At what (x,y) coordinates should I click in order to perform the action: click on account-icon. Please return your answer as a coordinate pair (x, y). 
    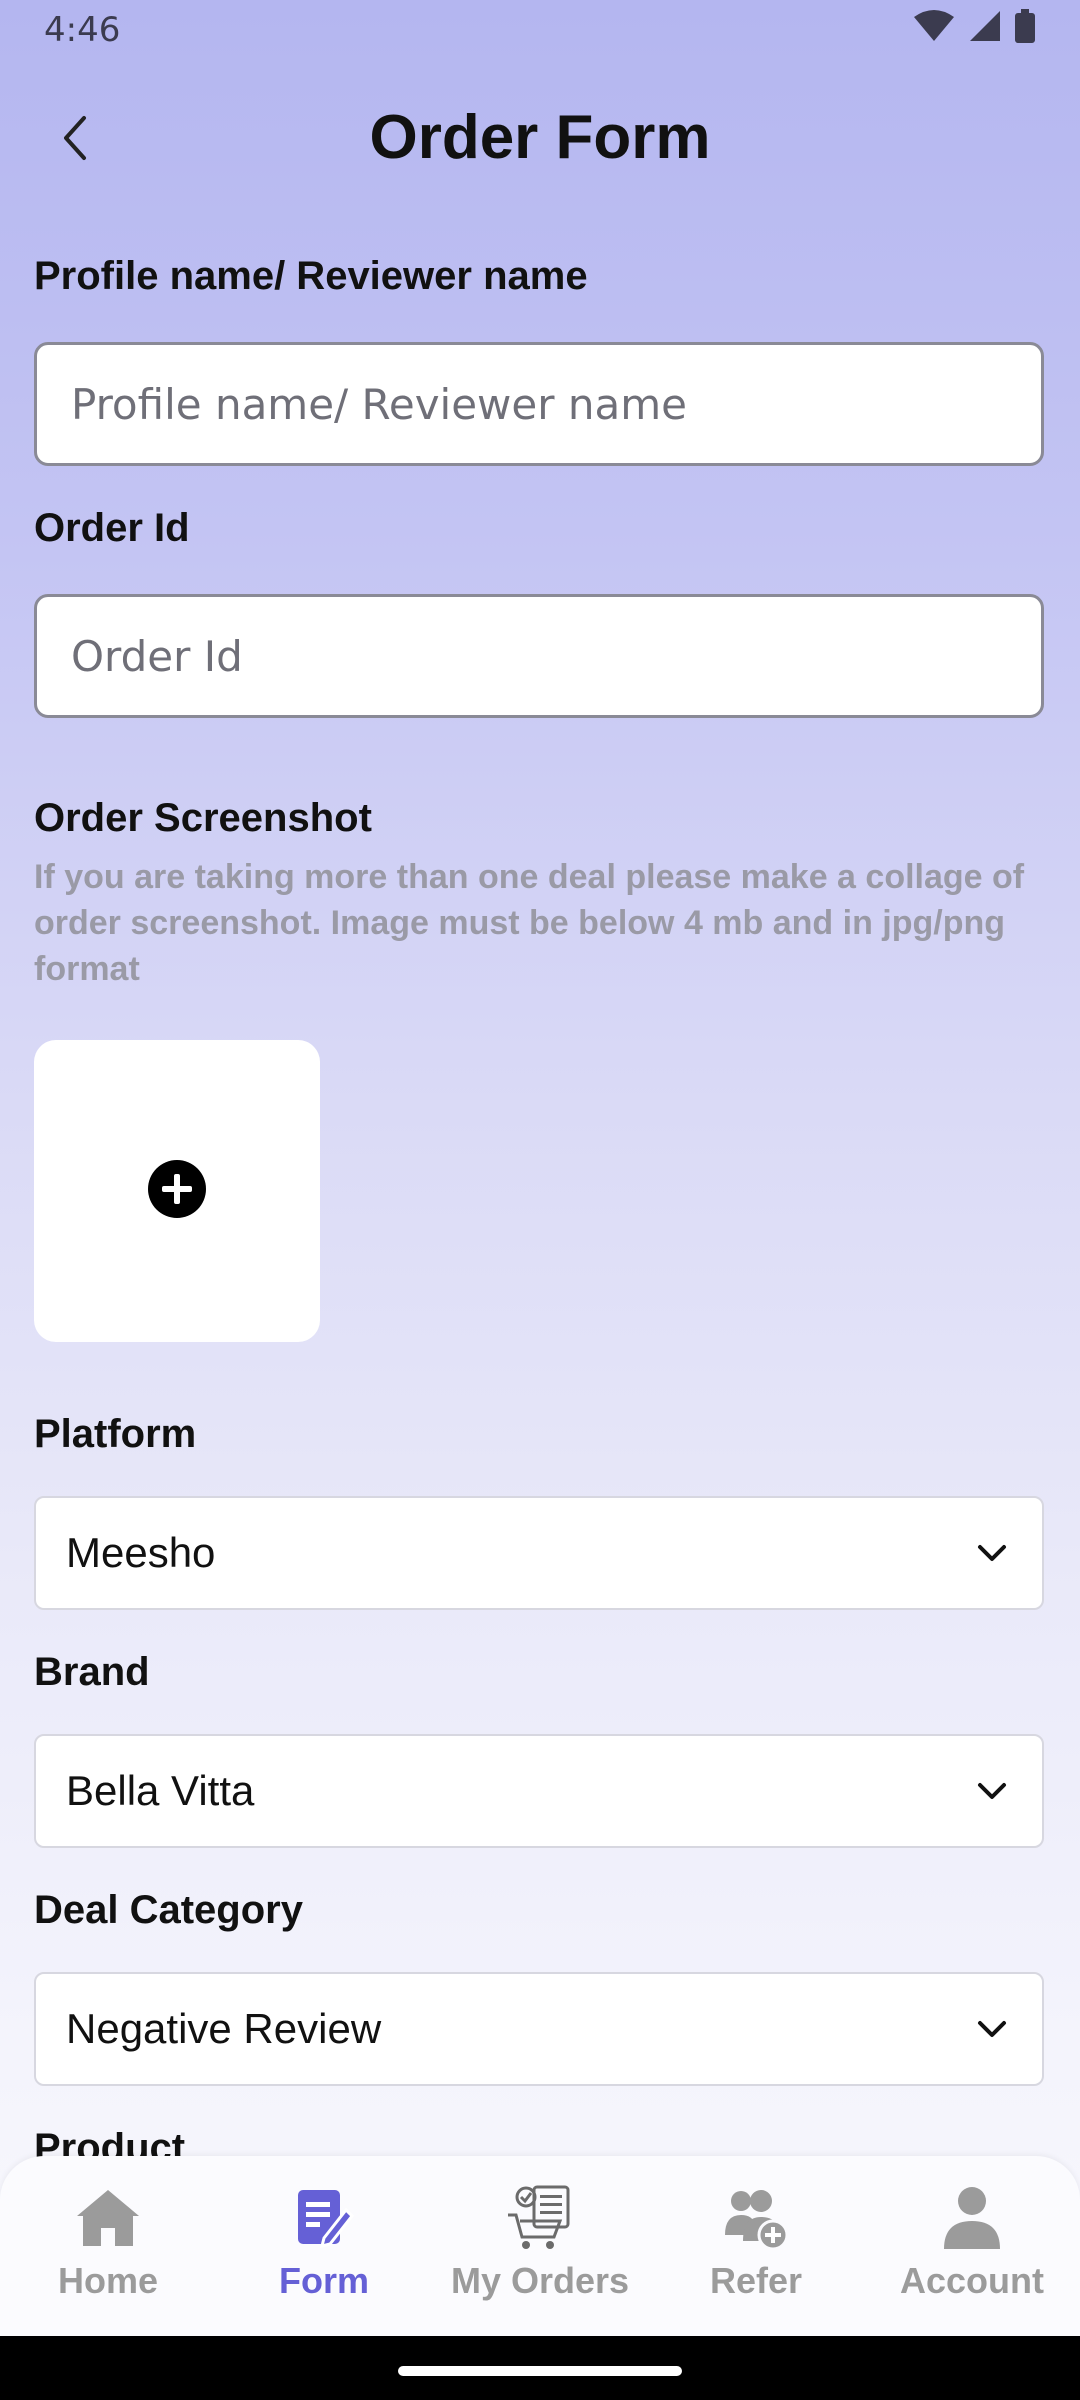
    Looking at the image, I should click on (972, 2220).